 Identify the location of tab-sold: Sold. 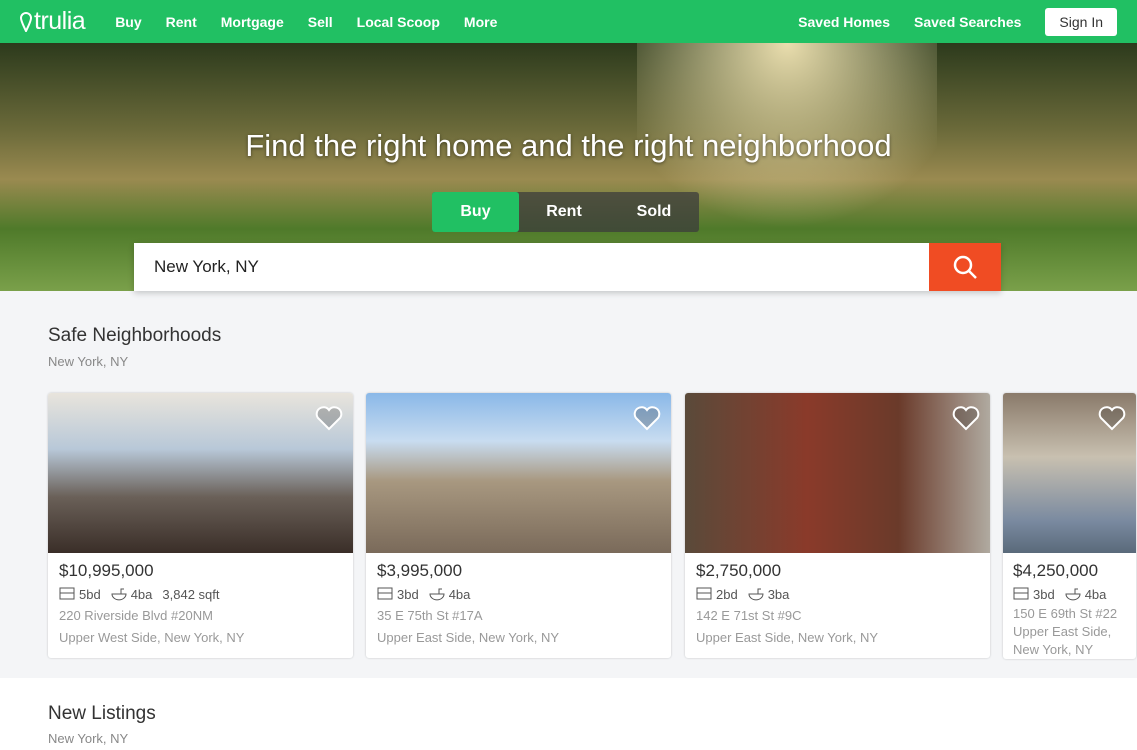
(654, 212).